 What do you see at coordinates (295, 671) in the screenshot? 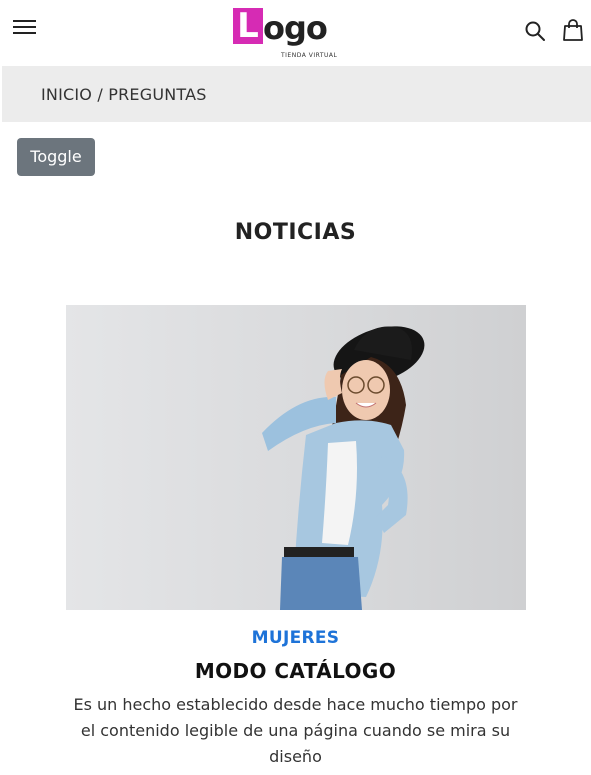
I see `article-title: MODO CATÁLOGO` at bounding box center [295, 671].